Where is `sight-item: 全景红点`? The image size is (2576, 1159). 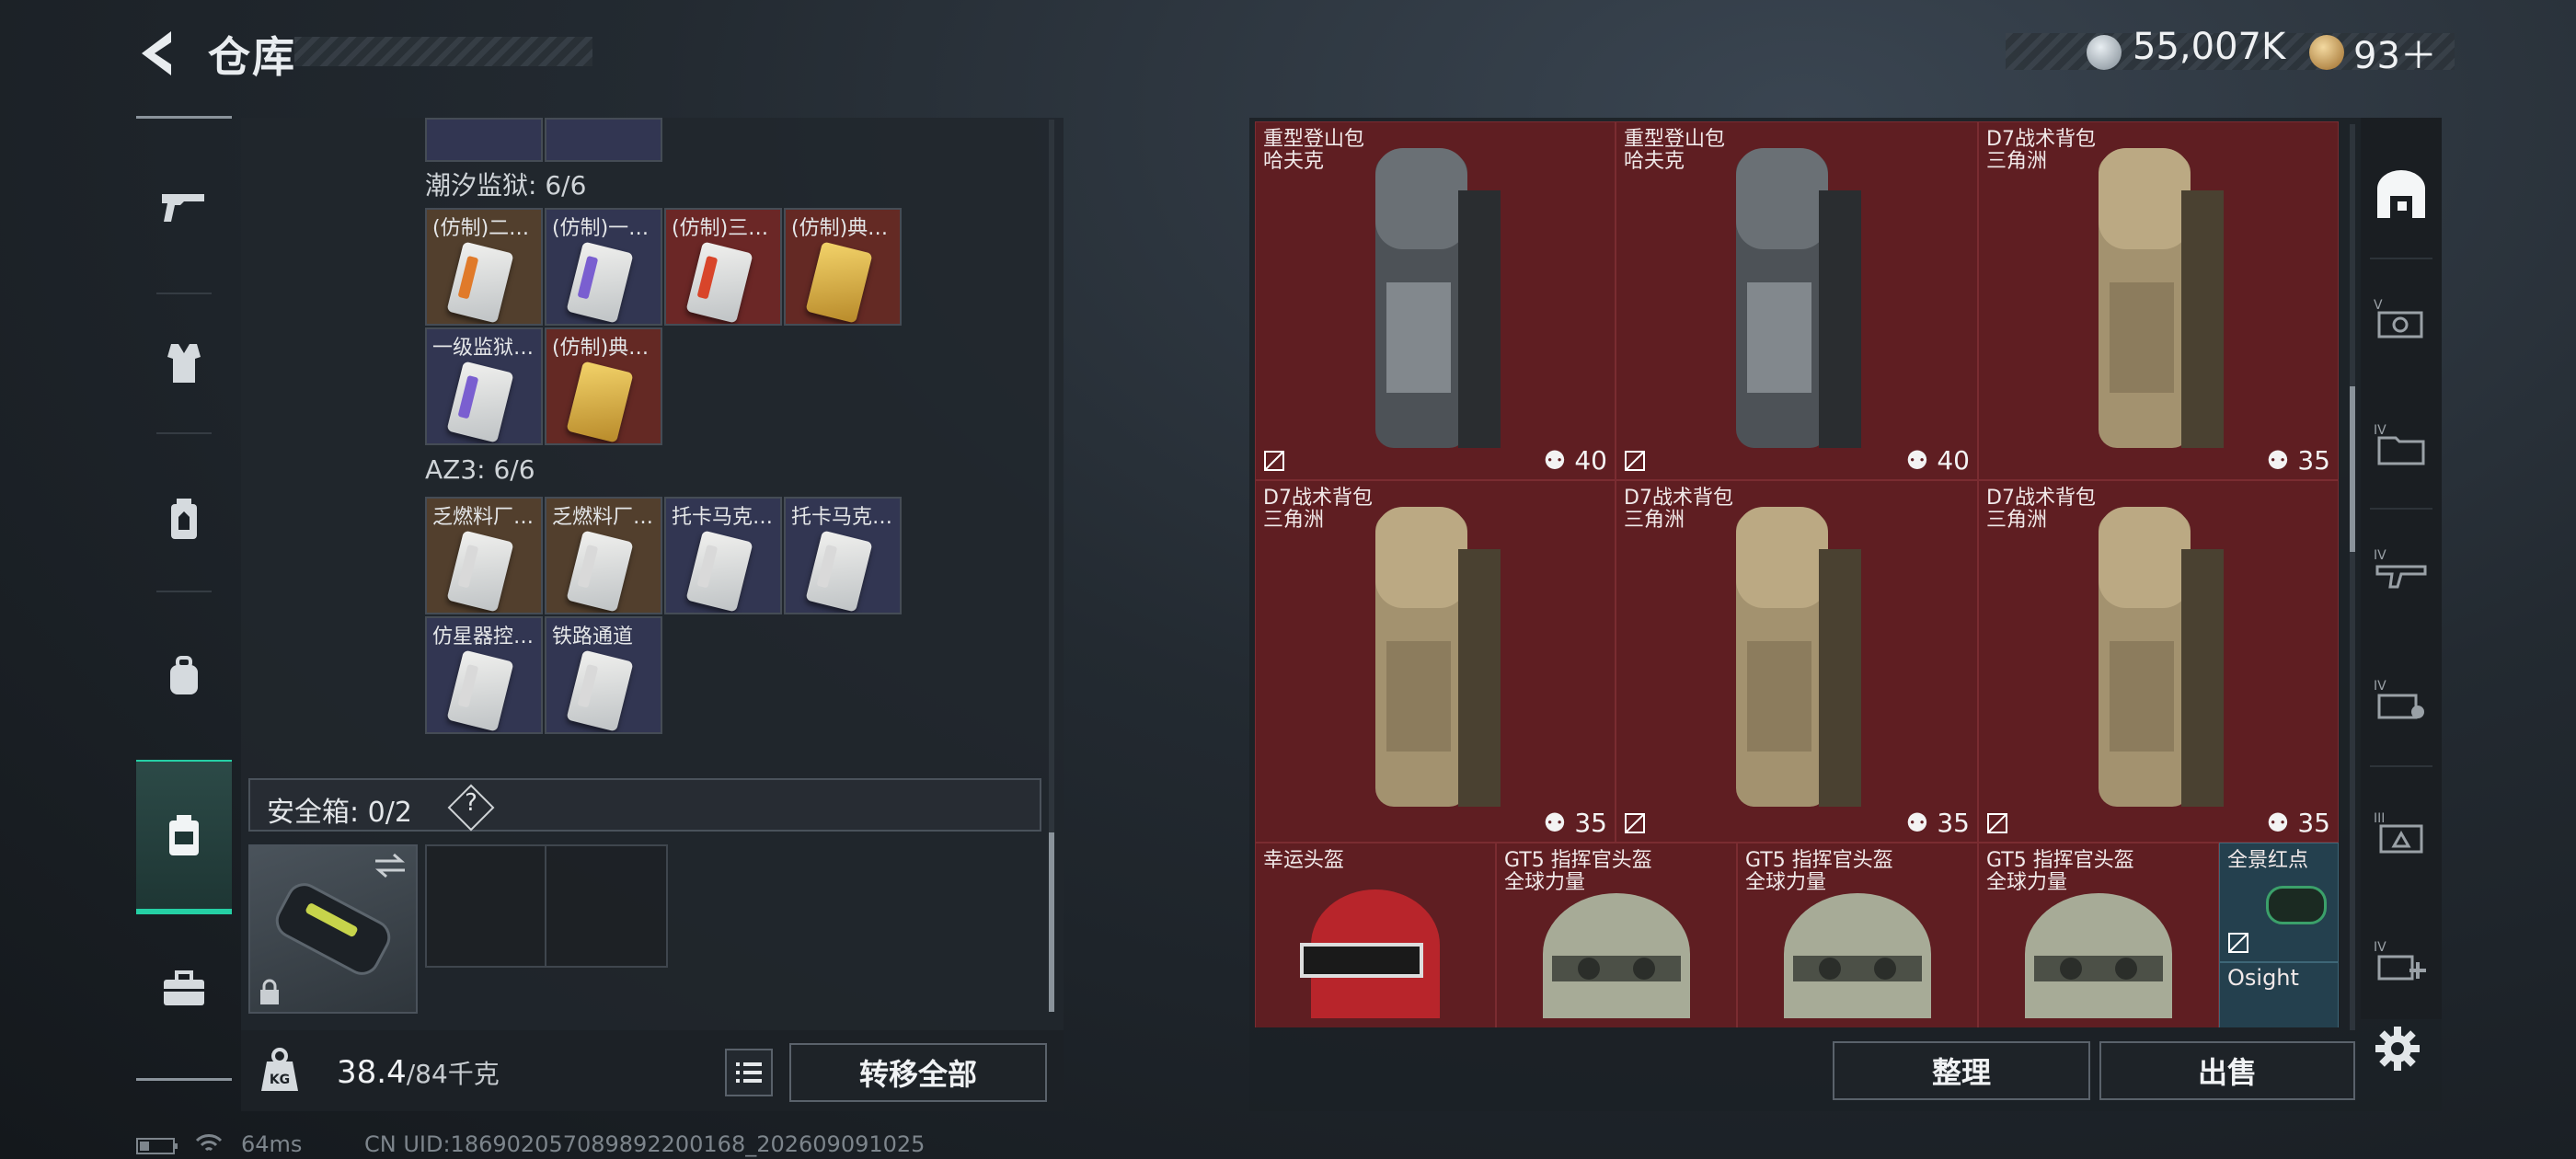 sight-item: 全景红点 is located at coordinates (2279, 902).